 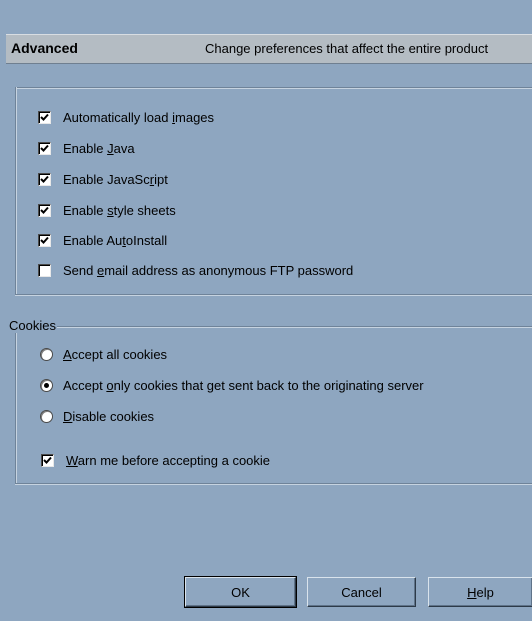 I want to click on option-enable-autoinstall: Enable AutoInstall, so click(x=102, y=240).